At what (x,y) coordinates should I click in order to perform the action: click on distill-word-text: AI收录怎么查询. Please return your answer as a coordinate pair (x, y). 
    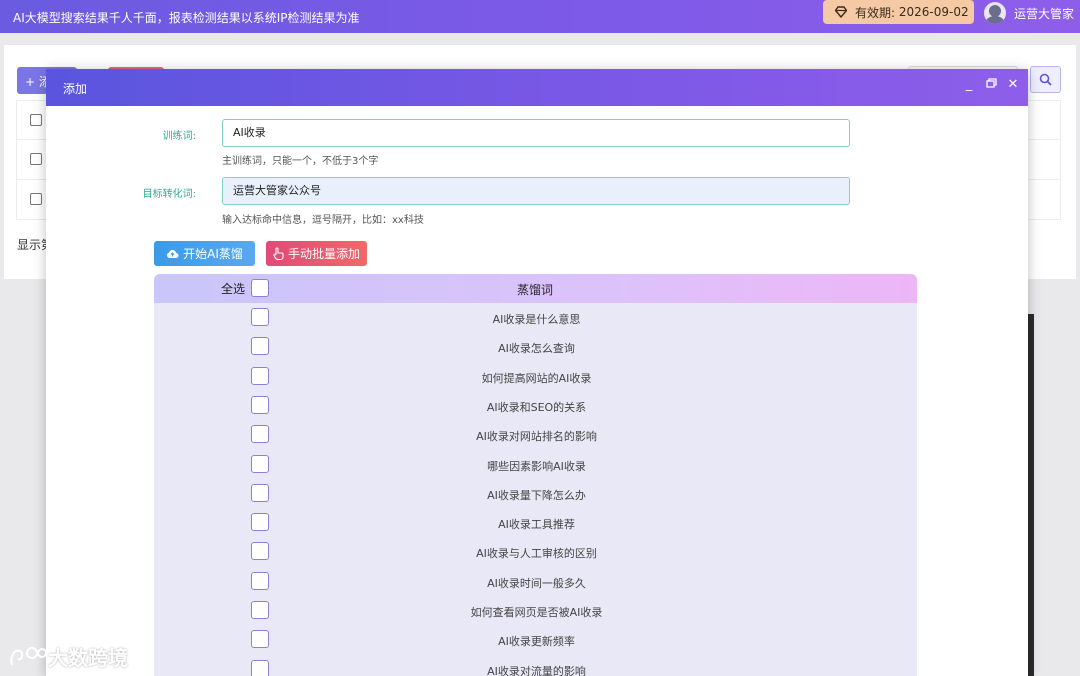
    Looking at the image, I should click on (536, 349).